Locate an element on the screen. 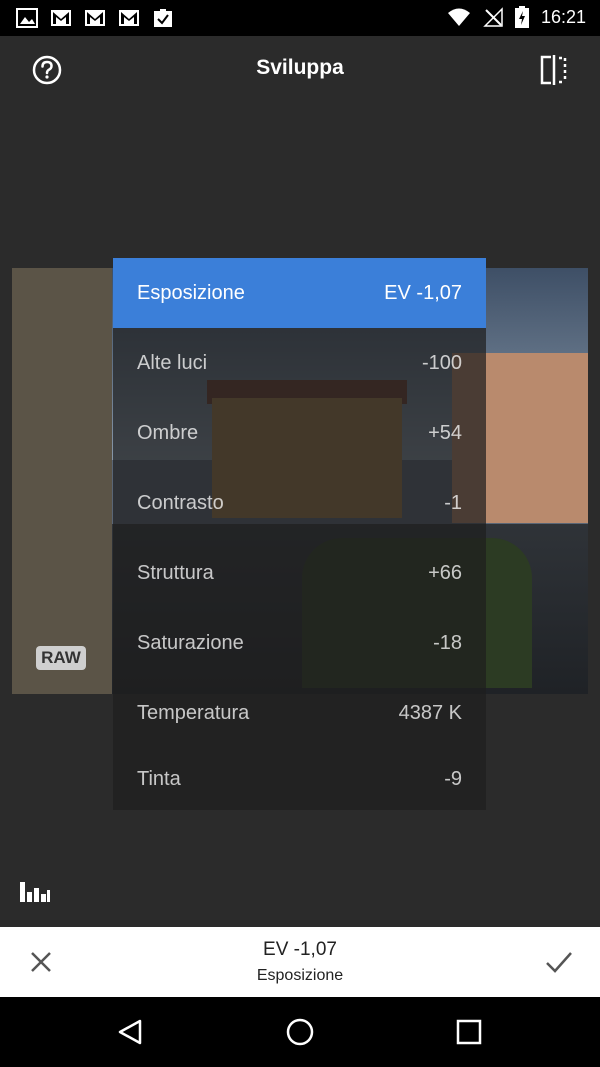 This screenshot has height=1067, width=600. menu-item-label: Contrasto is located at coordinates (180, 502).